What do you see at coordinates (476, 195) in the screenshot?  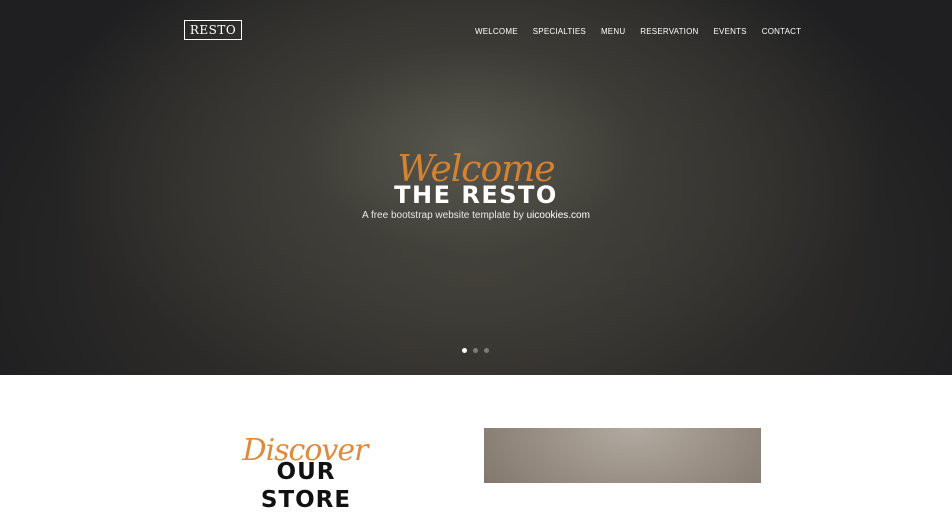 I see `hero-title: THE RESTO` at bounding box center [476, 195].